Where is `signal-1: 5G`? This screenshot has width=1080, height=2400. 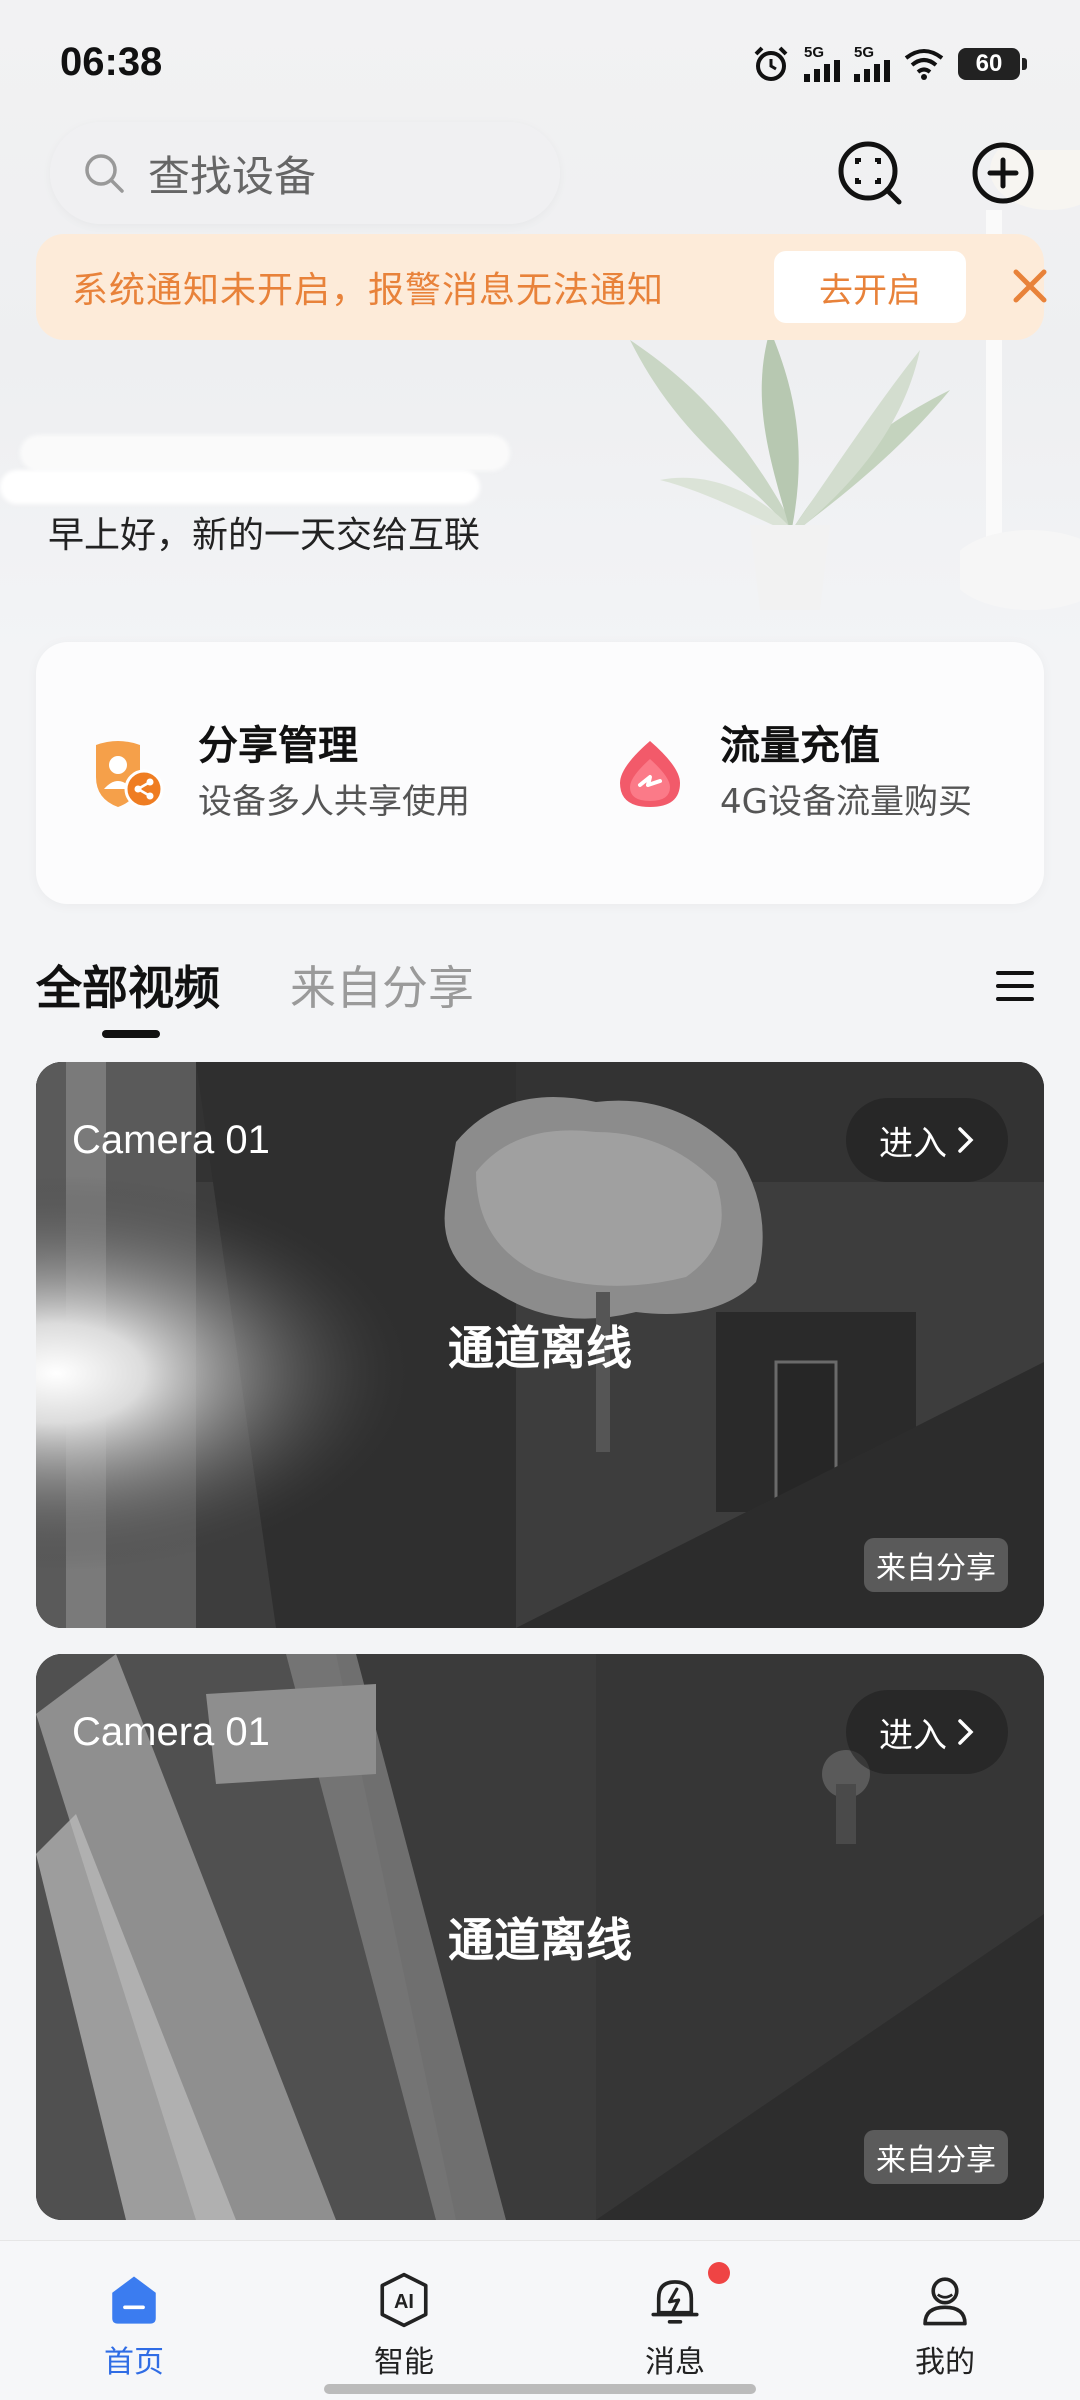
signal-1: 5G is located at coordinates (822, 63).